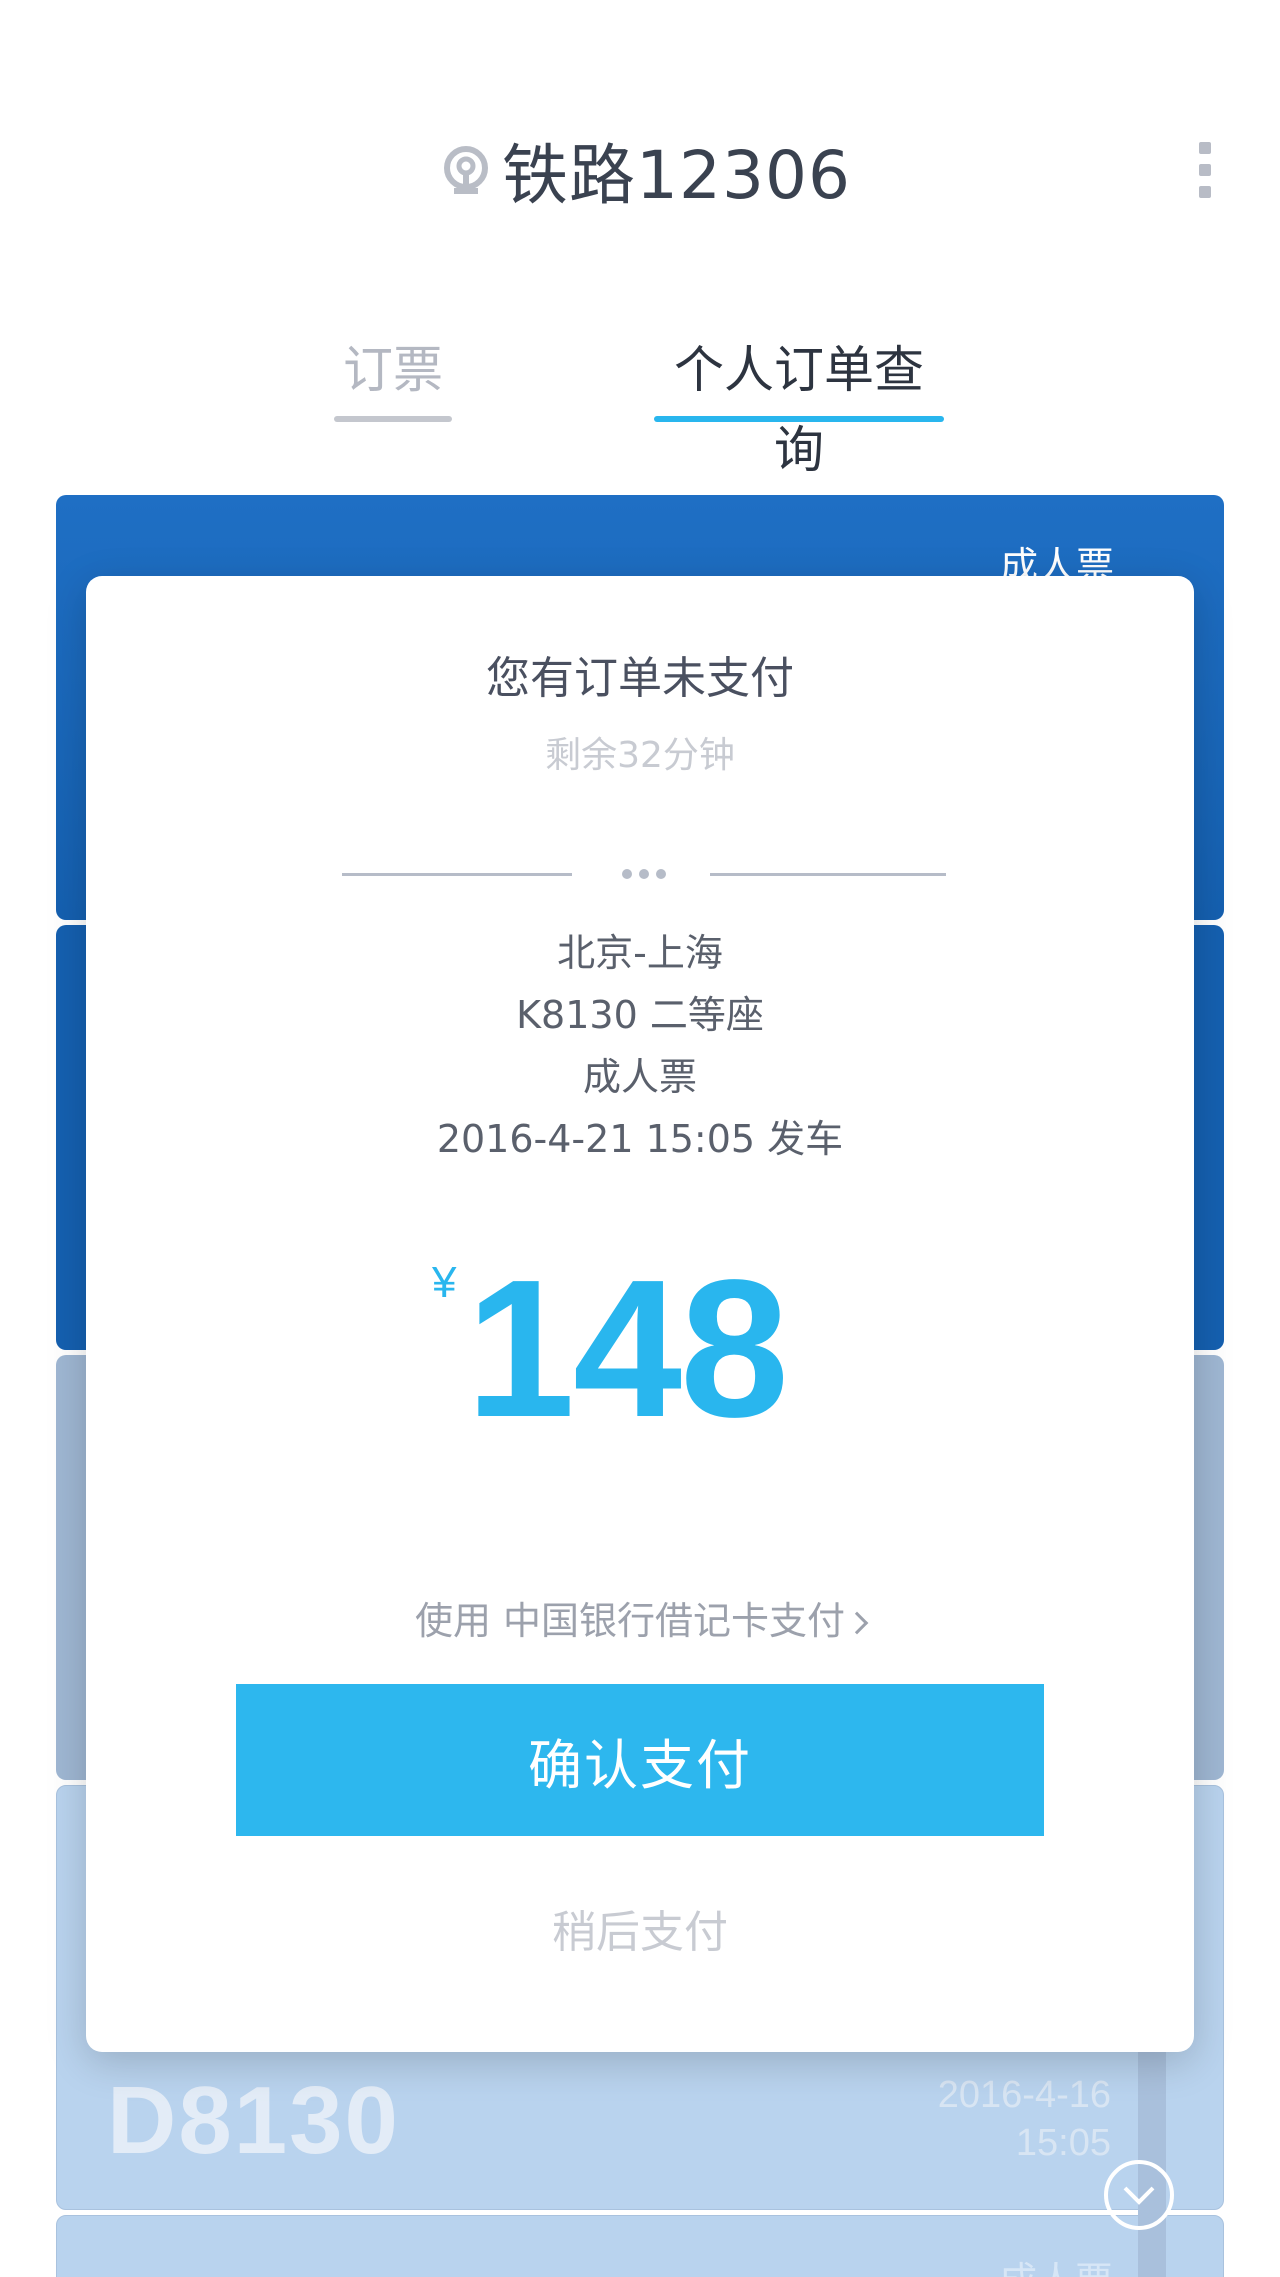 The image size is (1280, 2277). What do you see at coordinates (640, 1139) in the screenshot?
I see `order-departure: 2016-4-21 15:05 发车` at bounding box center [640, 1139].